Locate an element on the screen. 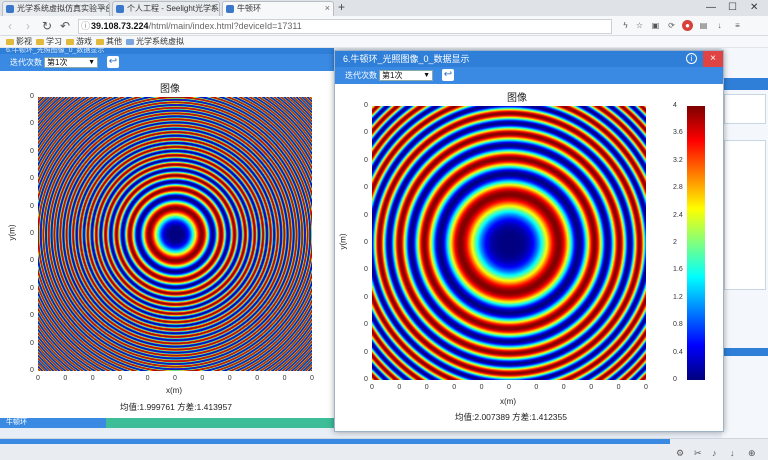  download-icon: ↓ is located at coordinates (719, 25).